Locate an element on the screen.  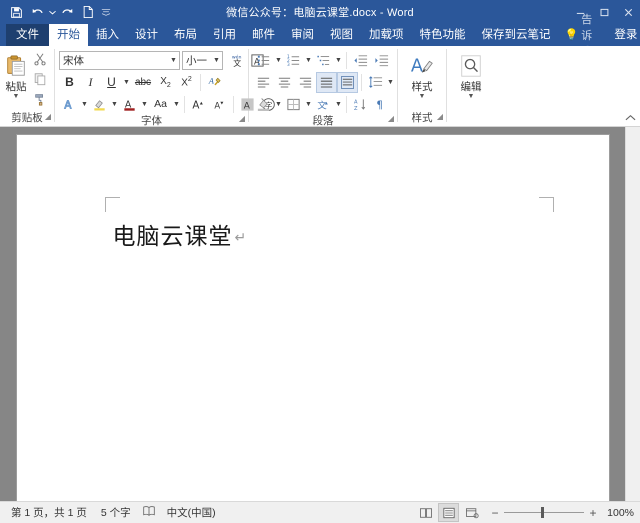
underline-button: U is located at coordinates (111, 82).